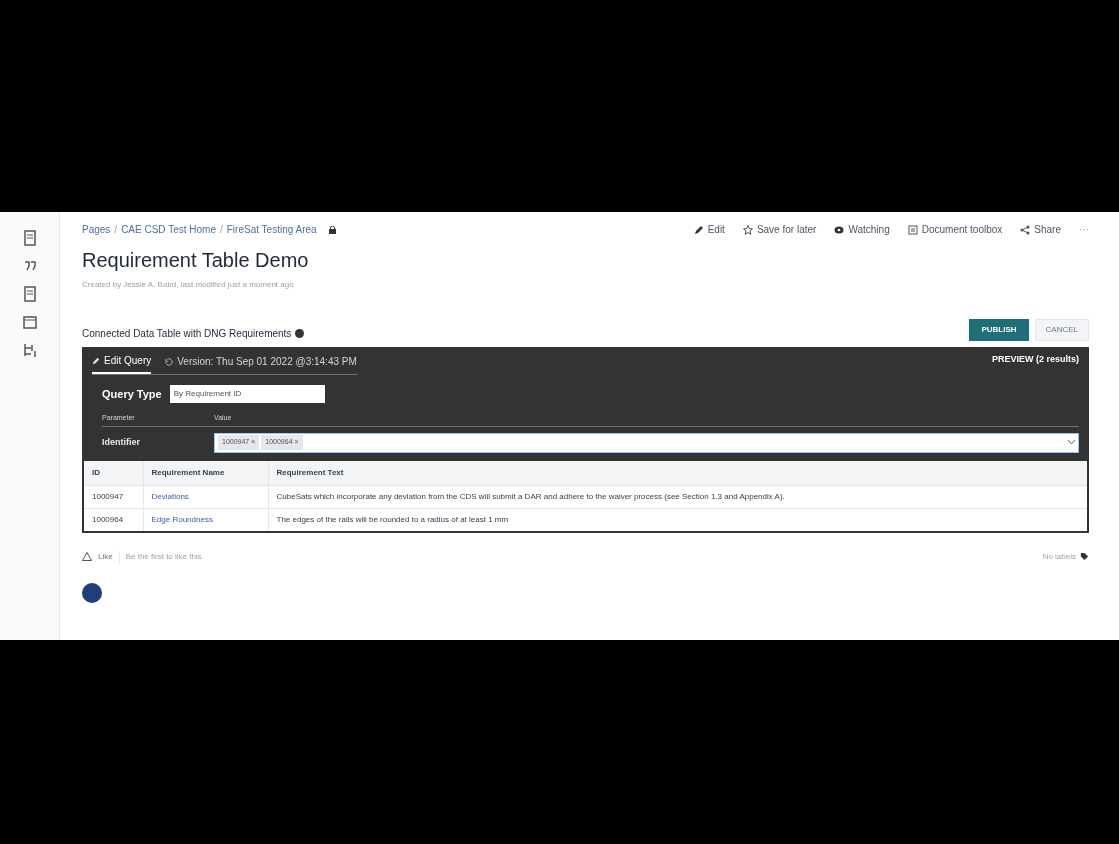  Describe the element at coordinates (196, 260) in the screenshot. I see `page-title: Requirement Table Demo` at that location.